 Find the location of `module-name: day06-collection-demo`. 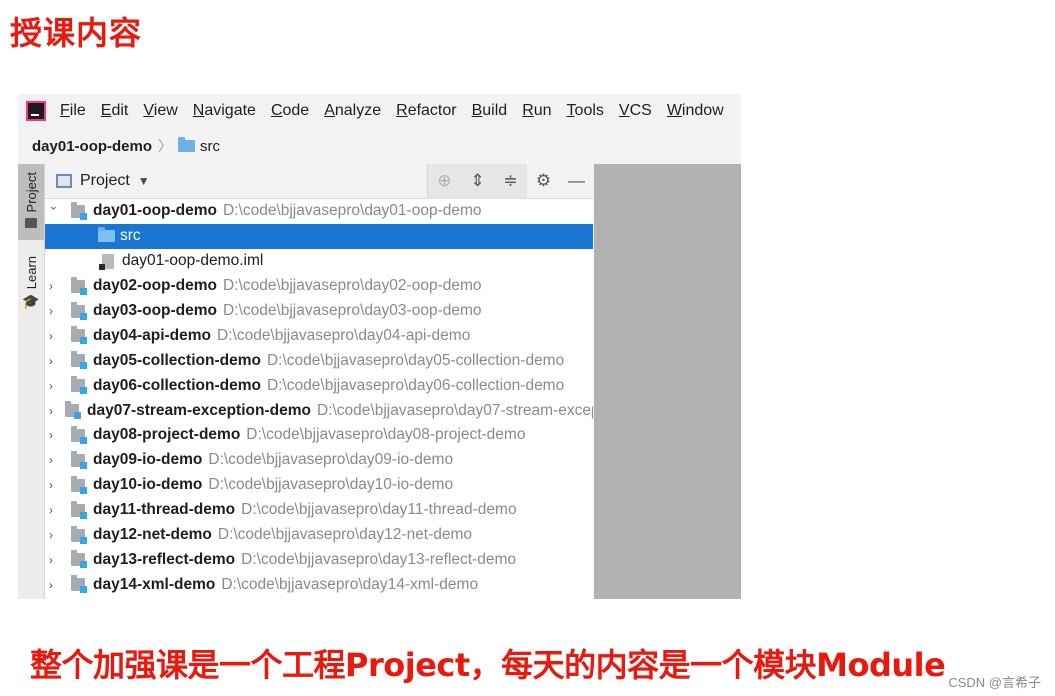

module-name: day06-collection-demo is located at coordinates (177, 385).